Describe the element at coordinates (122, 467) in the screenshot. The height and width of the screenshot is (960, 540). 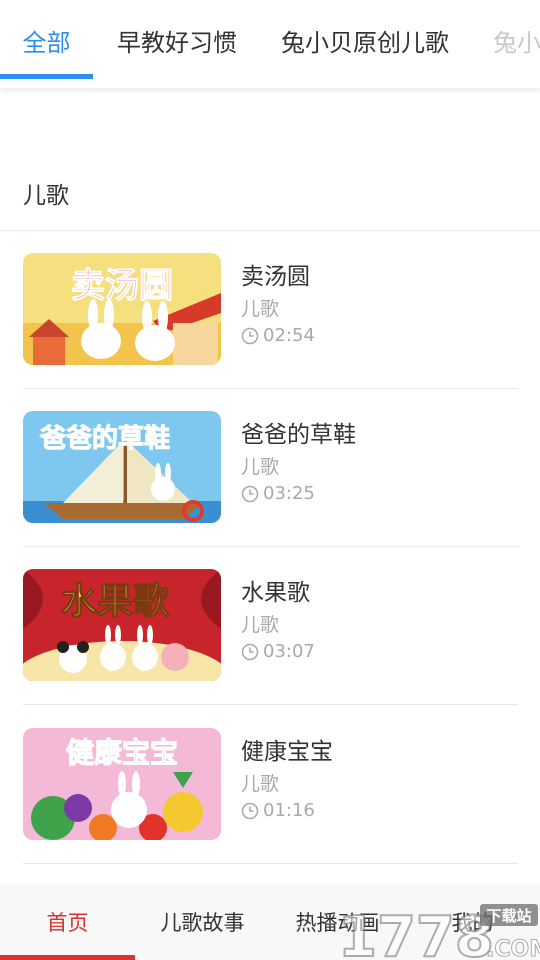
I see `song-thumbnail: 爸爸的草鞋` at that location.